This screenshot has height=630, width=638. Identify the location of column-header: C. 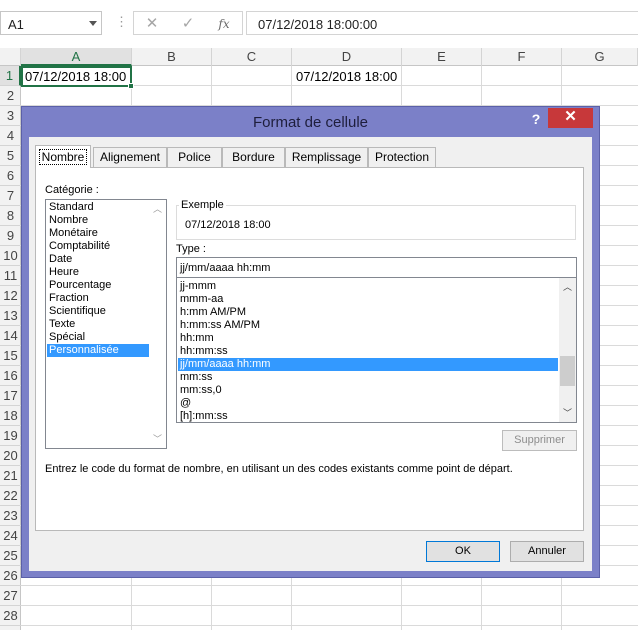
(252, 57).